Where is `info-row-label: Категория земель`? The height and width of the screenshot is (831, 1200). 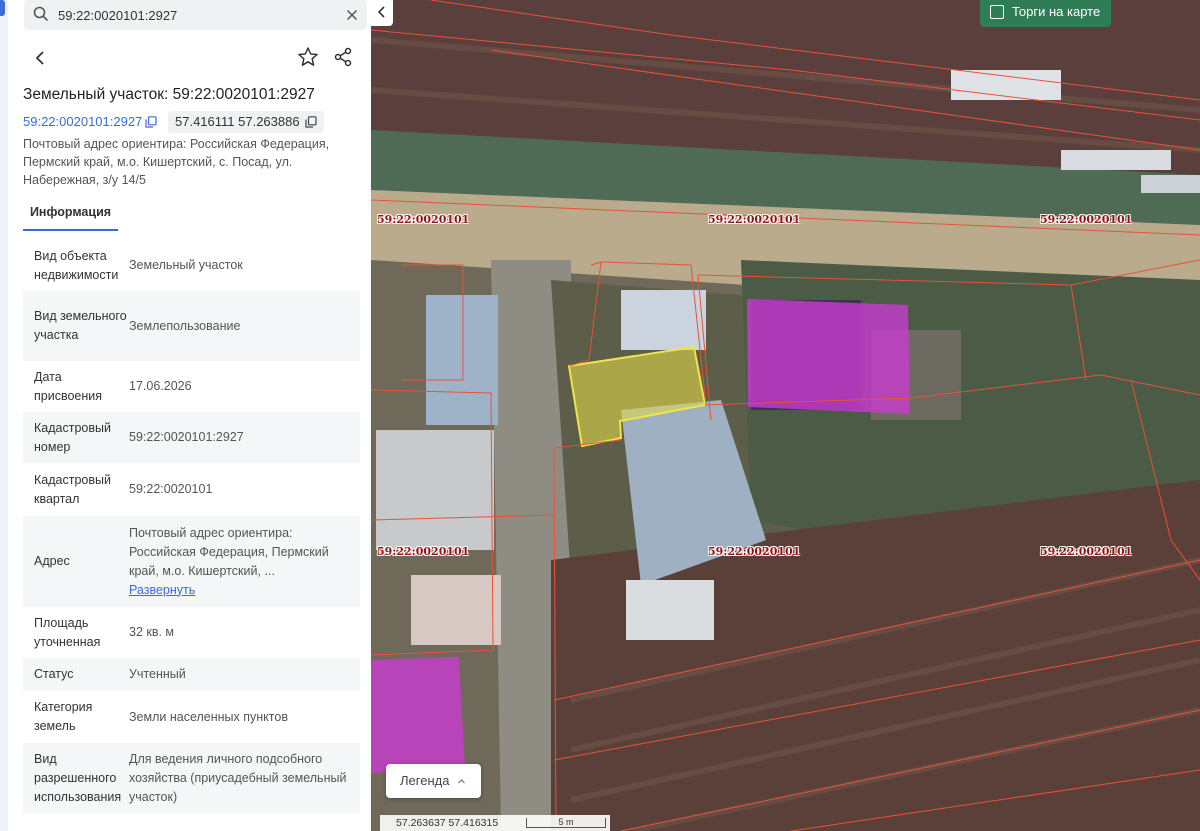
info-row-label: Категория земель is located at coordinates (63, 716).